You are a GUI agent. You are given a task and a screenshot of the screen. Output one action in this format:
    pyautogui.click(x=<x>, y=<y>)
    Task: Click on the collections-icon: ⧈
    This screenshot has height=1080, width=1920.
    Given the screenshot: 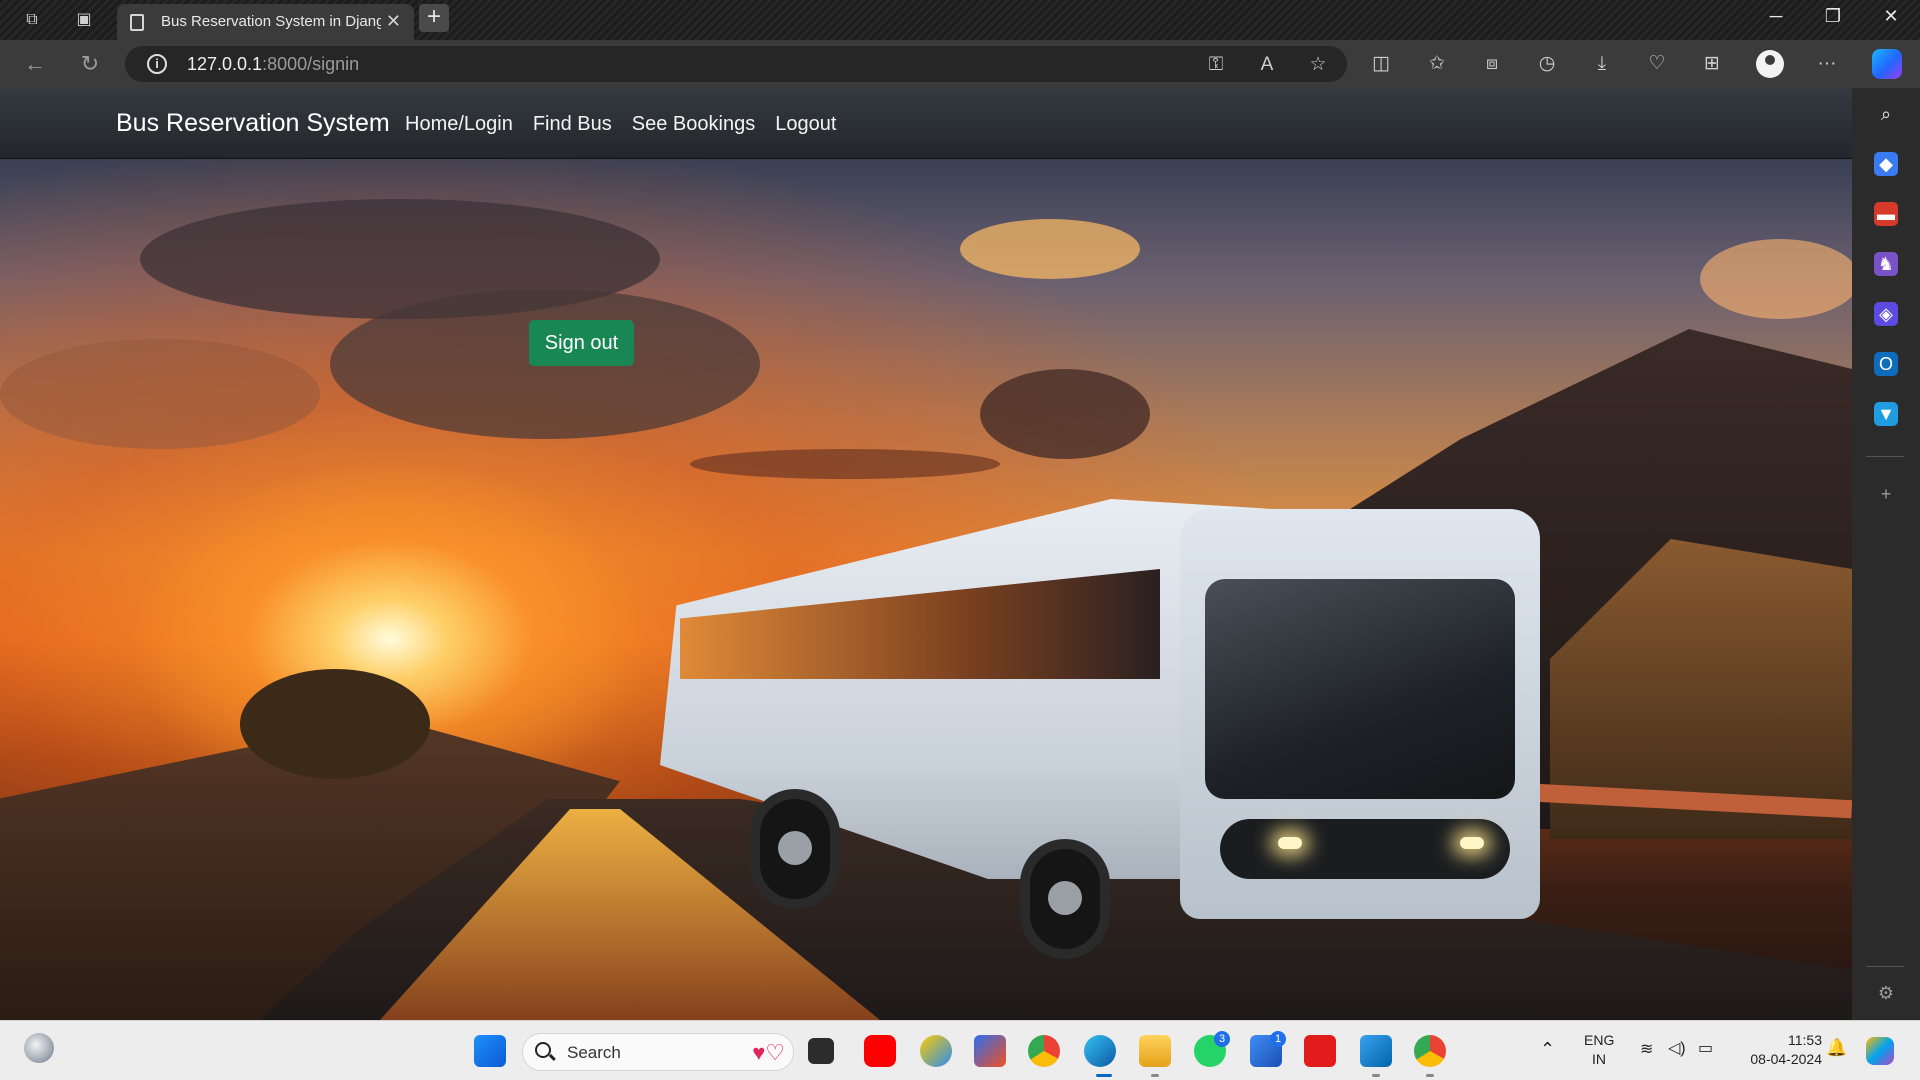 What is the action you would take?
    pyautogui.click(x=1492, y=64)
    